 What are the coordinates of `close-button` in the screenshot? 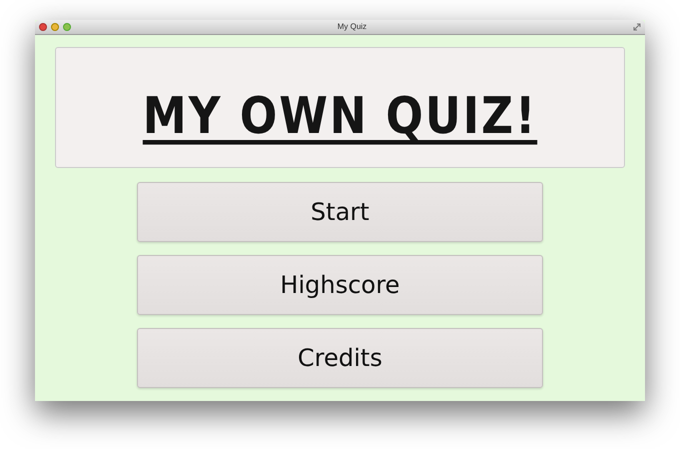 It's located at (43, 27).